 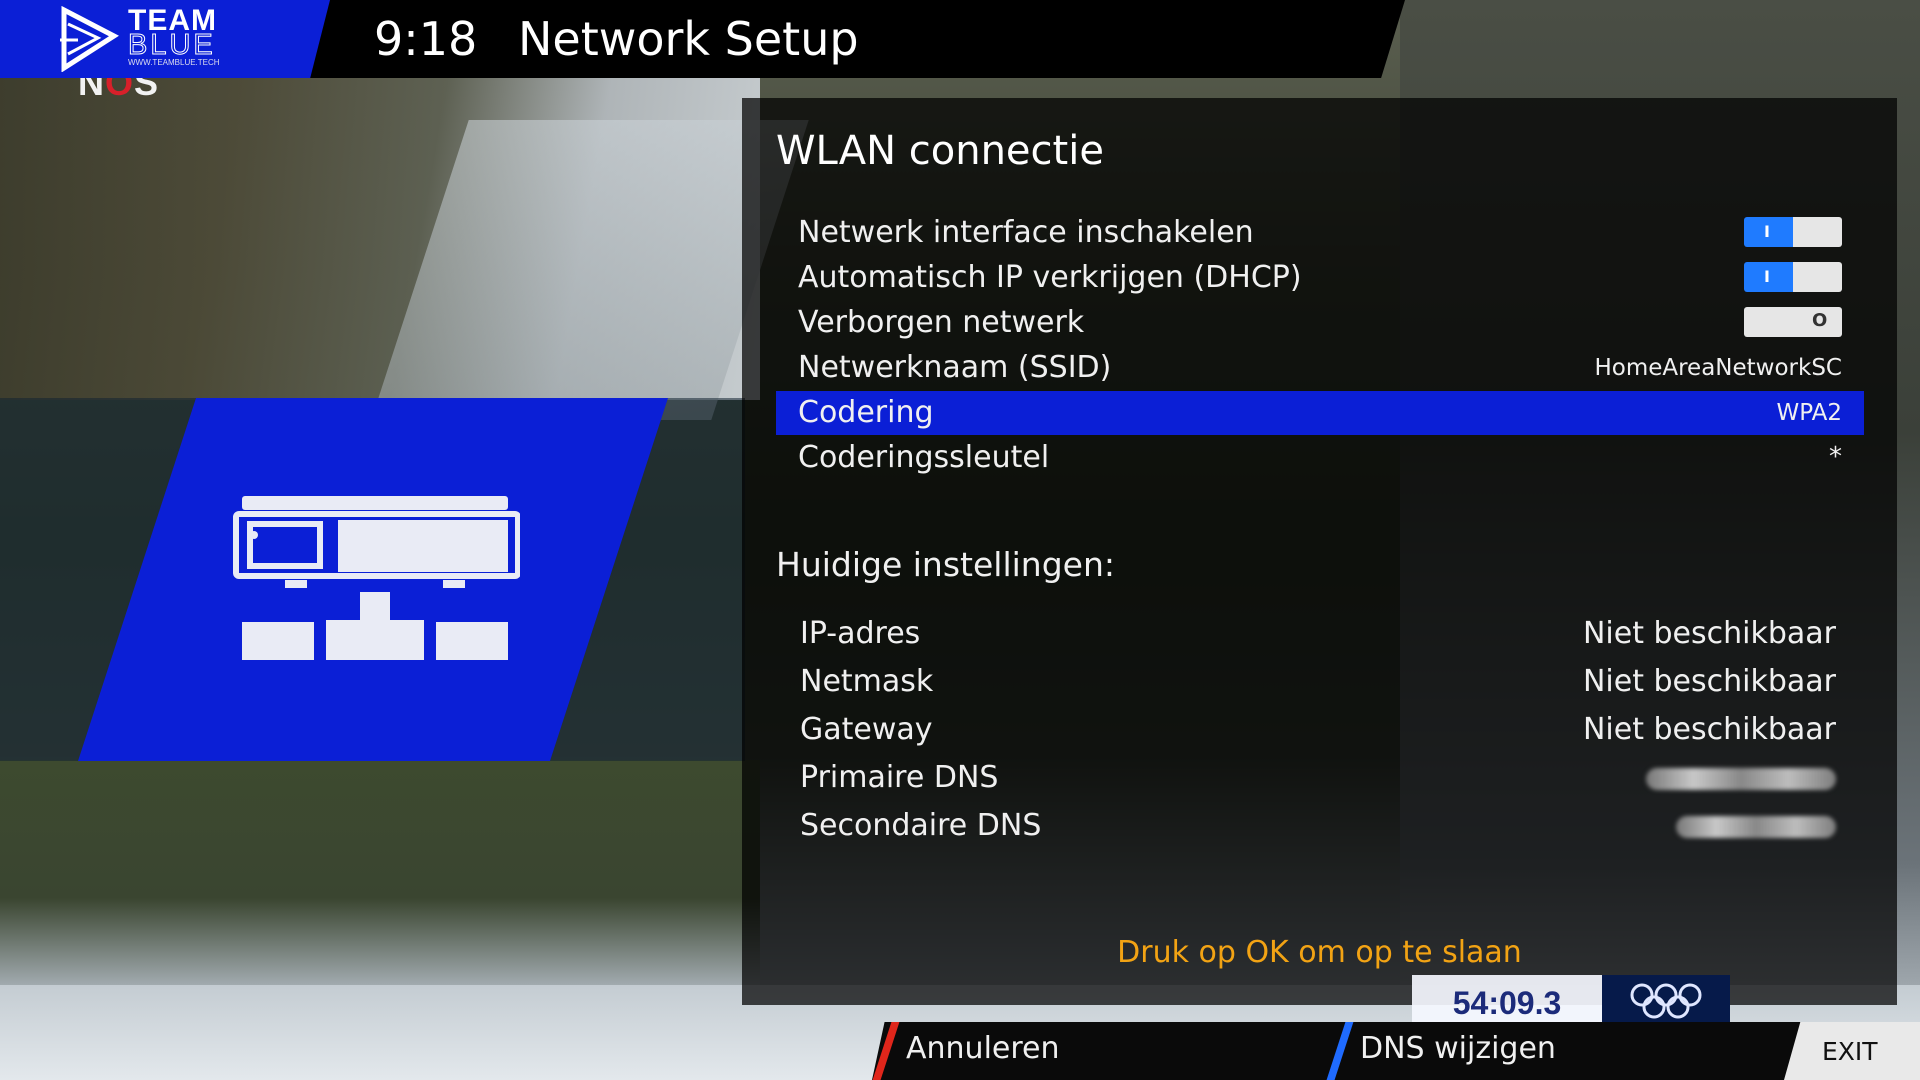 What do you see at coordinates (426, 39) in the screenshot?
I see `clock: 9:18` at bounding box center [426, 39].